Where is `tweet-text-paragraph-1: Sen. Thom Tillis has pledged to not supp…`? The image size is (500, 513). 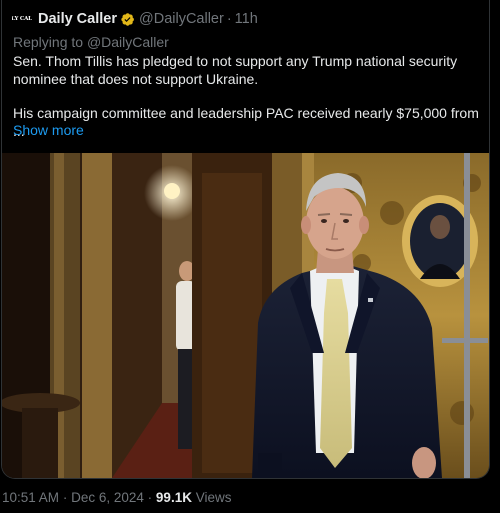 tweet-text-paragraph-1: Sen. Thom Tillis has pledged to not supp… is located at coordinates (235, 70).